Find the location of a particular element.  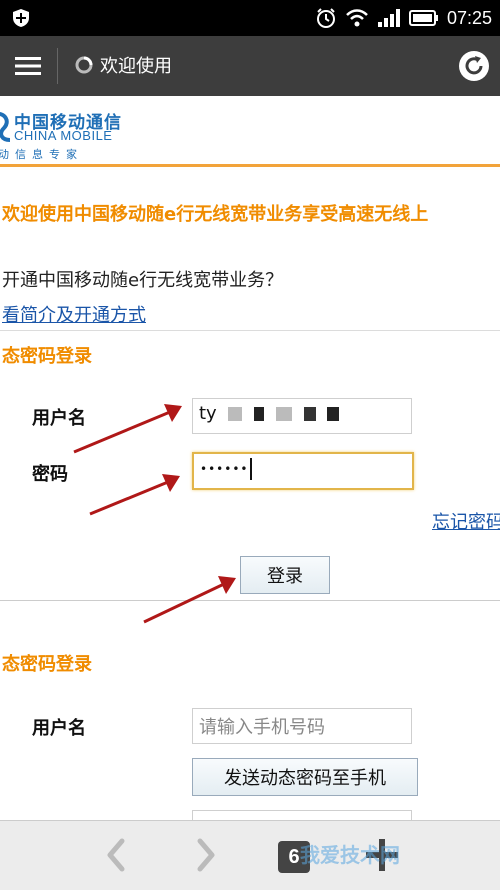

static-login-title: 态密码登录 is located at coordinates (47, 356).